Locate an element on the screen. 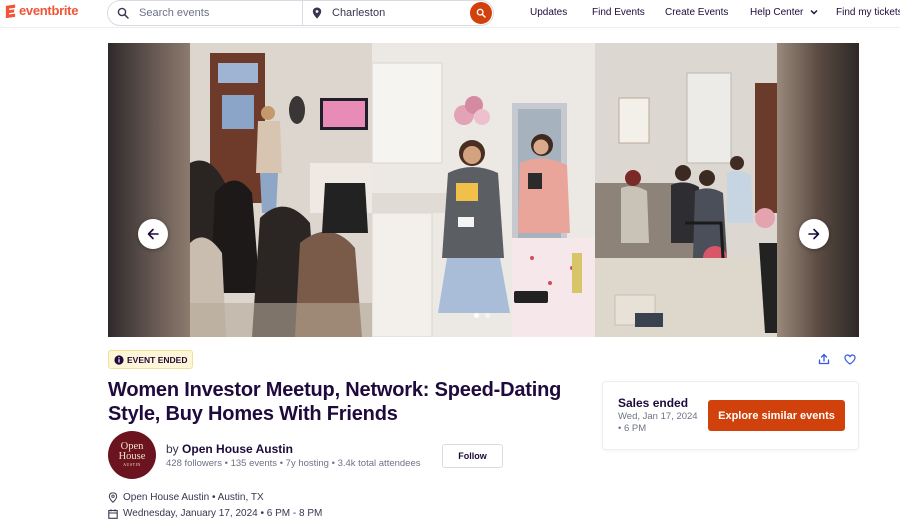 The height and width of the screenshot is (524, 900). nav-find-my-tickets: Find my tickets is located at coordinates (868, 12).